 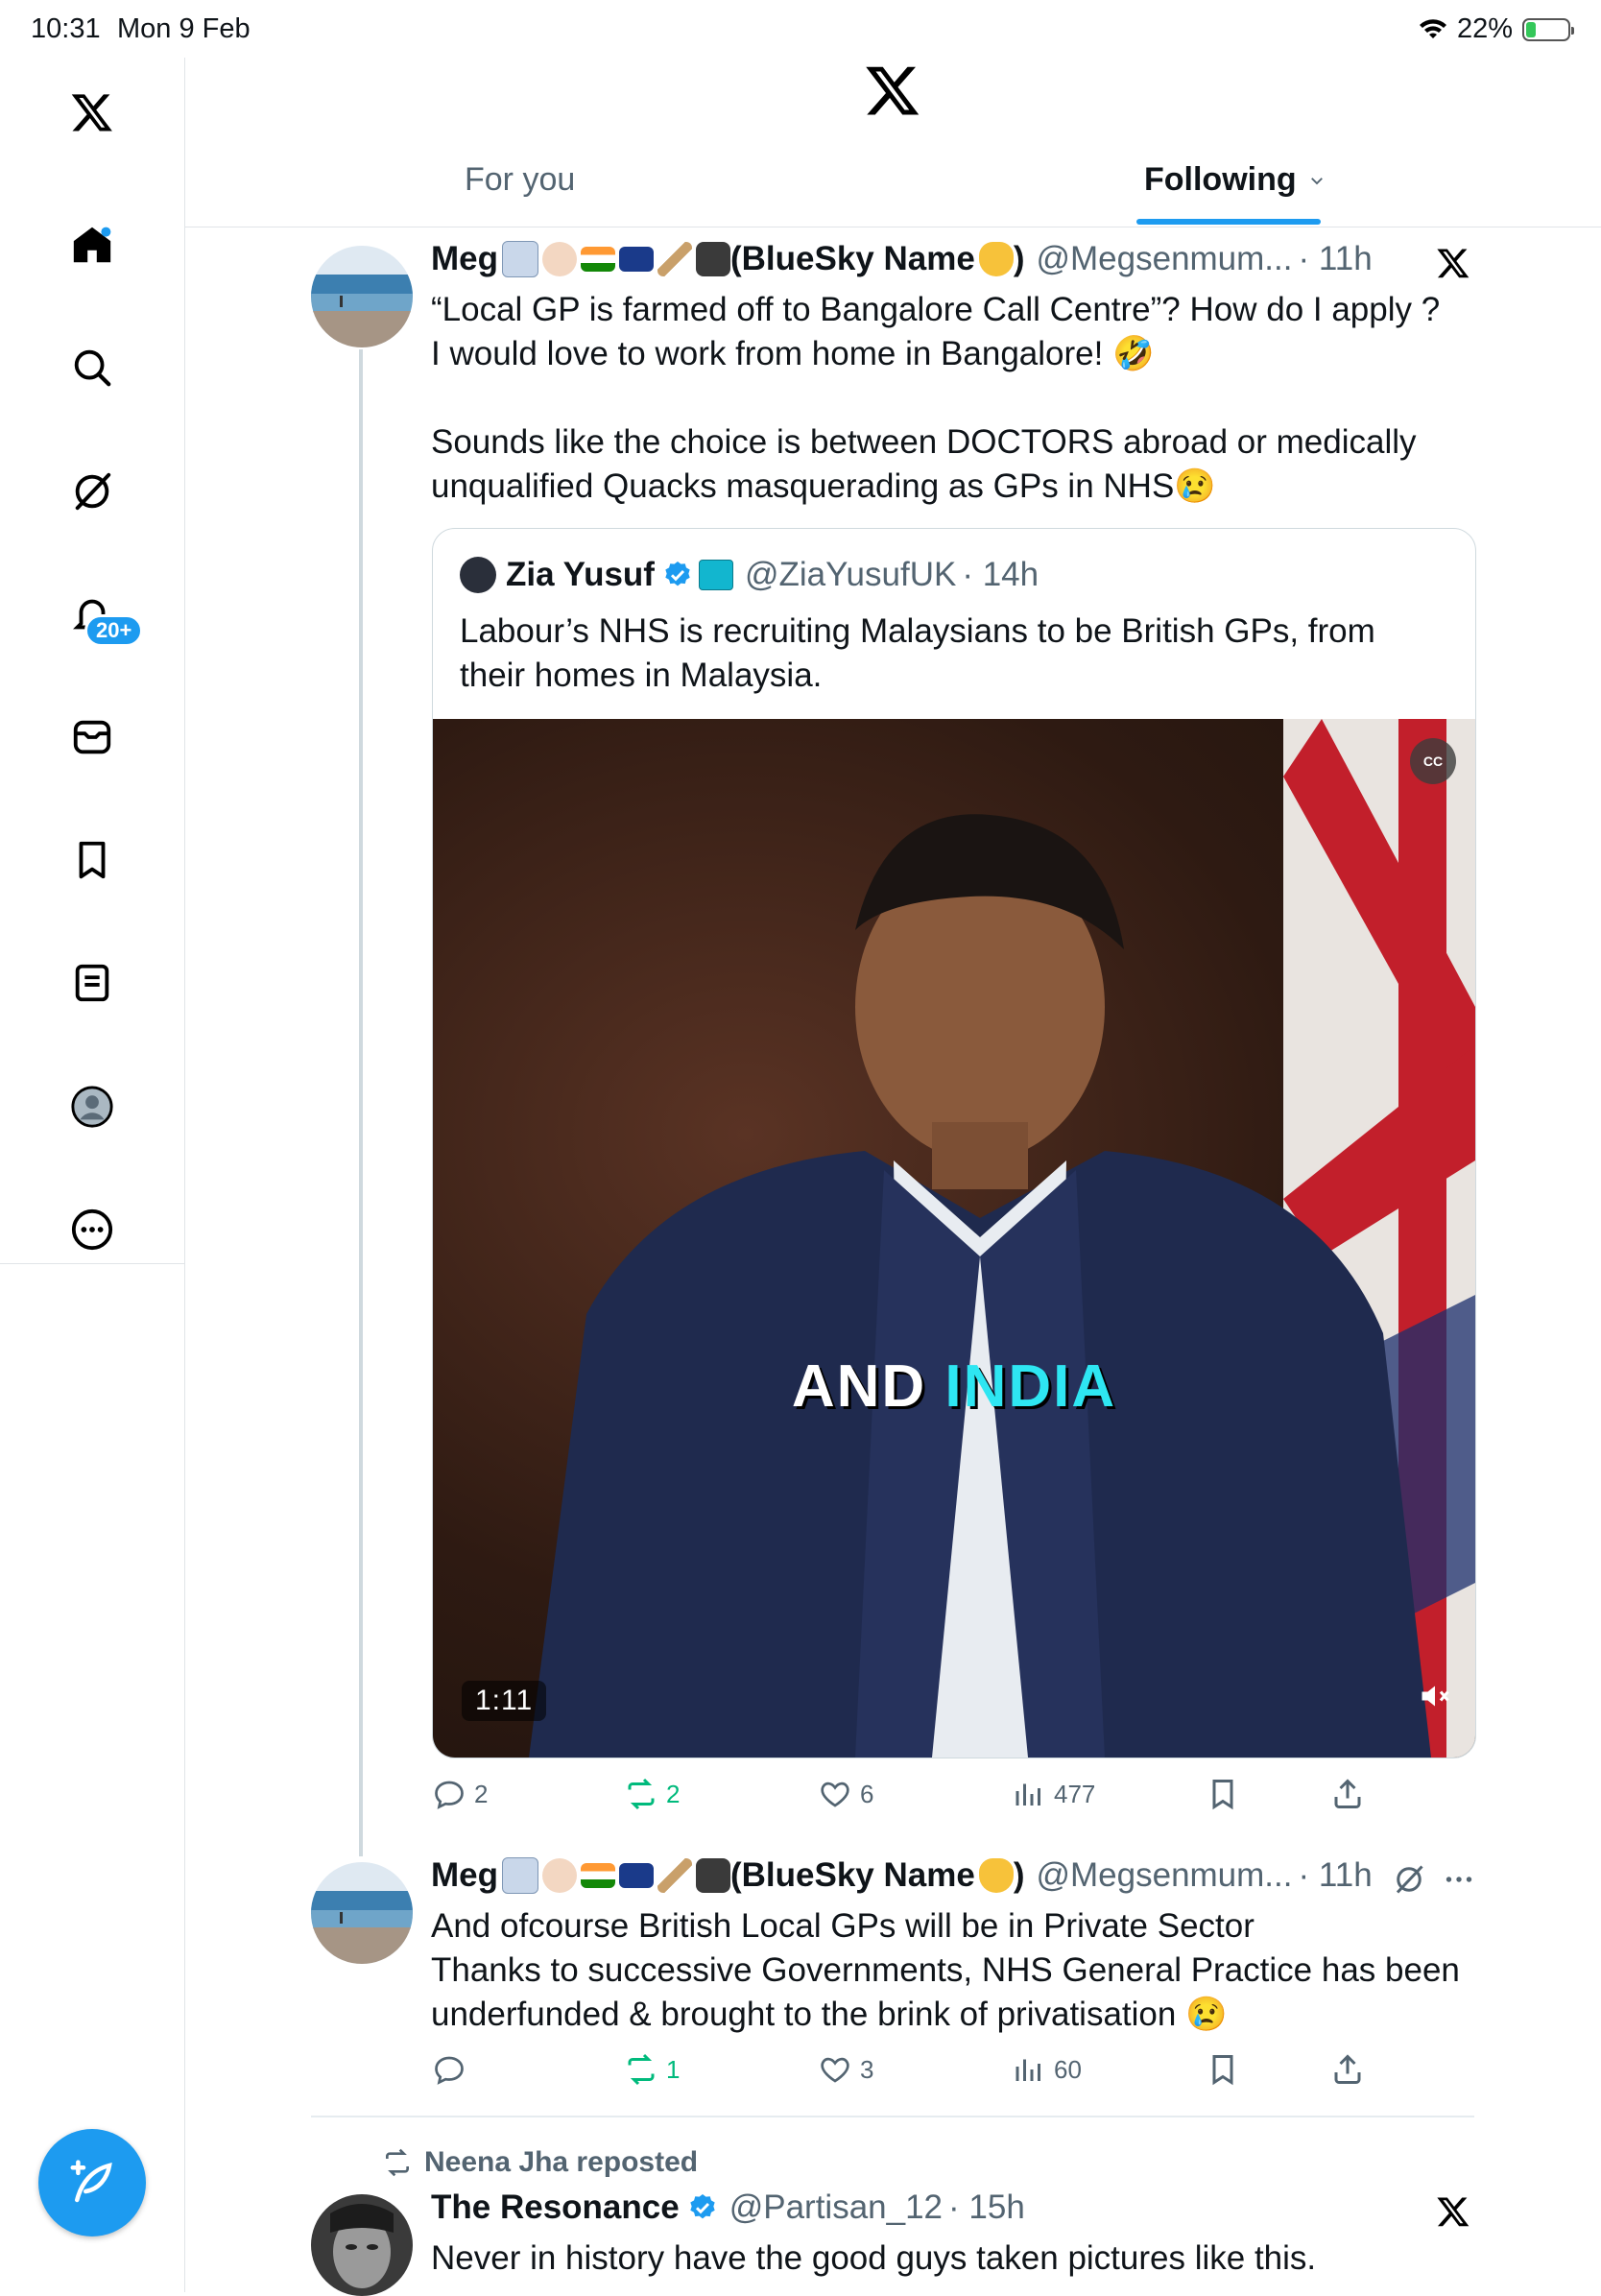 What do you see at coordinates (716, 575) in the screenshot?
I see `affiliate-badge-icon` at bounding box center [716, 575].